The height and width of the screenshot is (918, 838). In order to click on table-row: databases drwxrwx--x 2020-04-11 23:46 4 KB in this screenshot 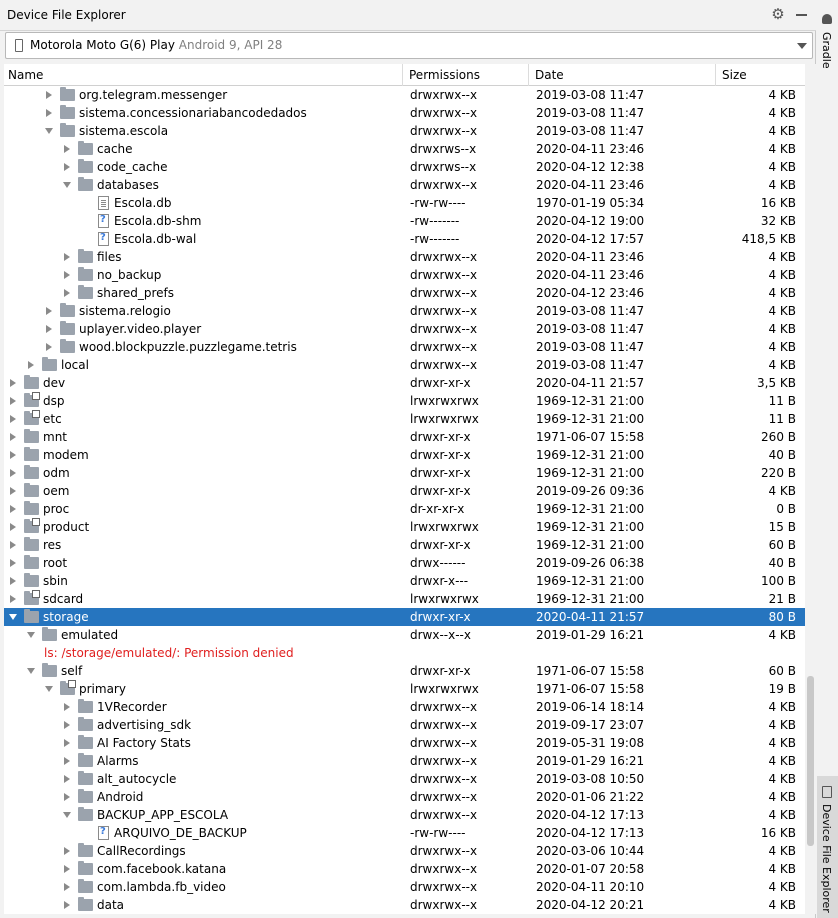, I will do `click(404, 185)`.